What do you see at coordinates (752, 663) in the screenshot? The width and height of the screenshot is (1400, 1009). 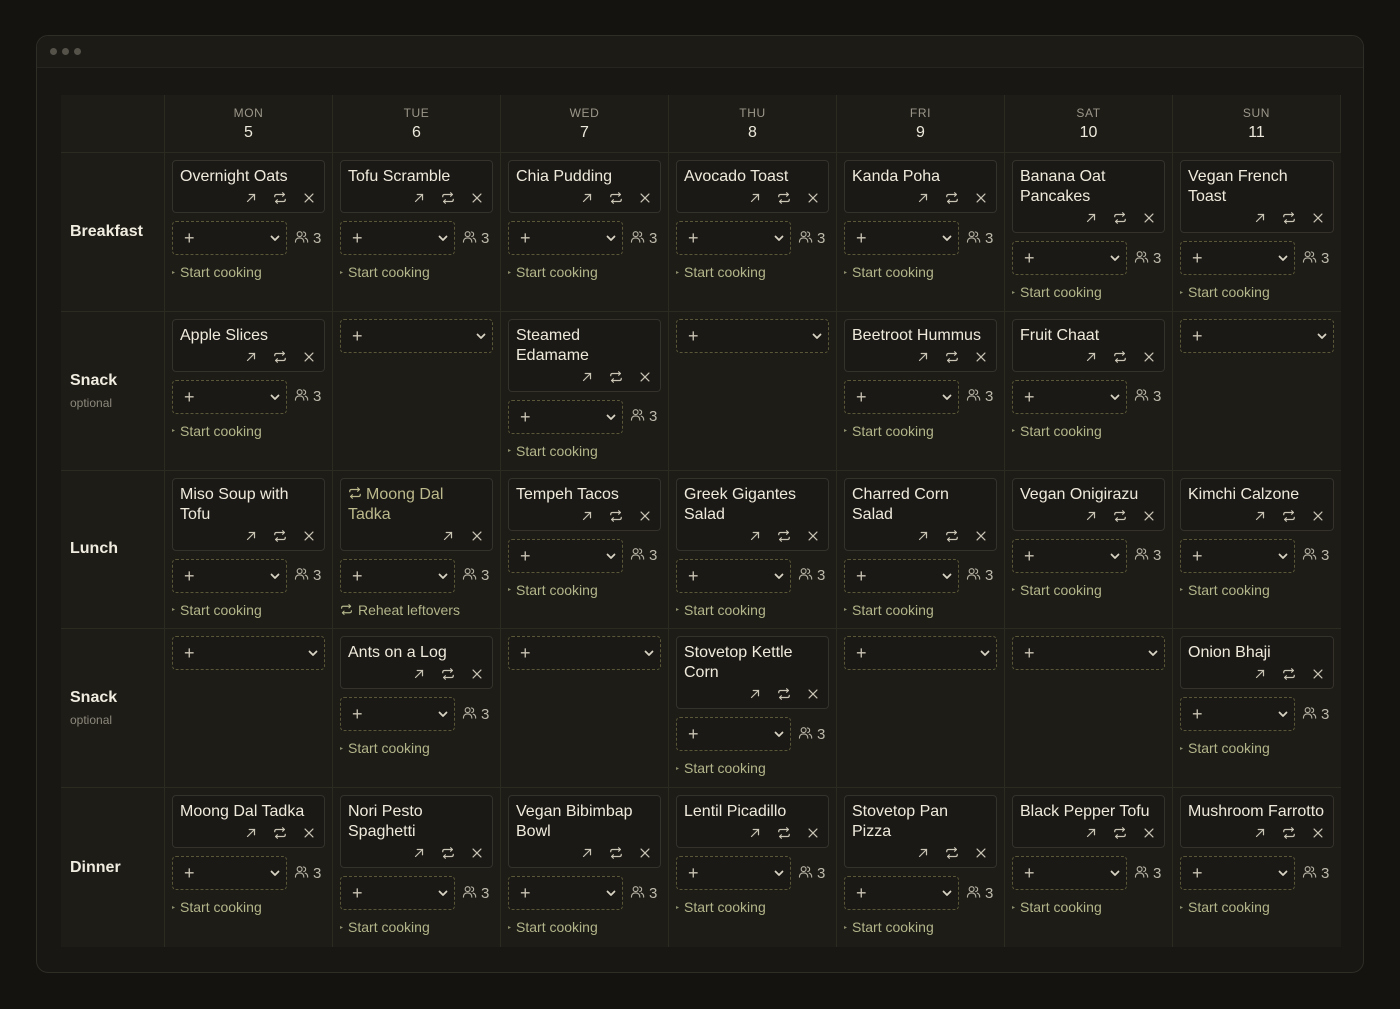 I see `recipe-title: Stovetop Kettle Corn` at bounding box center [752, 663].